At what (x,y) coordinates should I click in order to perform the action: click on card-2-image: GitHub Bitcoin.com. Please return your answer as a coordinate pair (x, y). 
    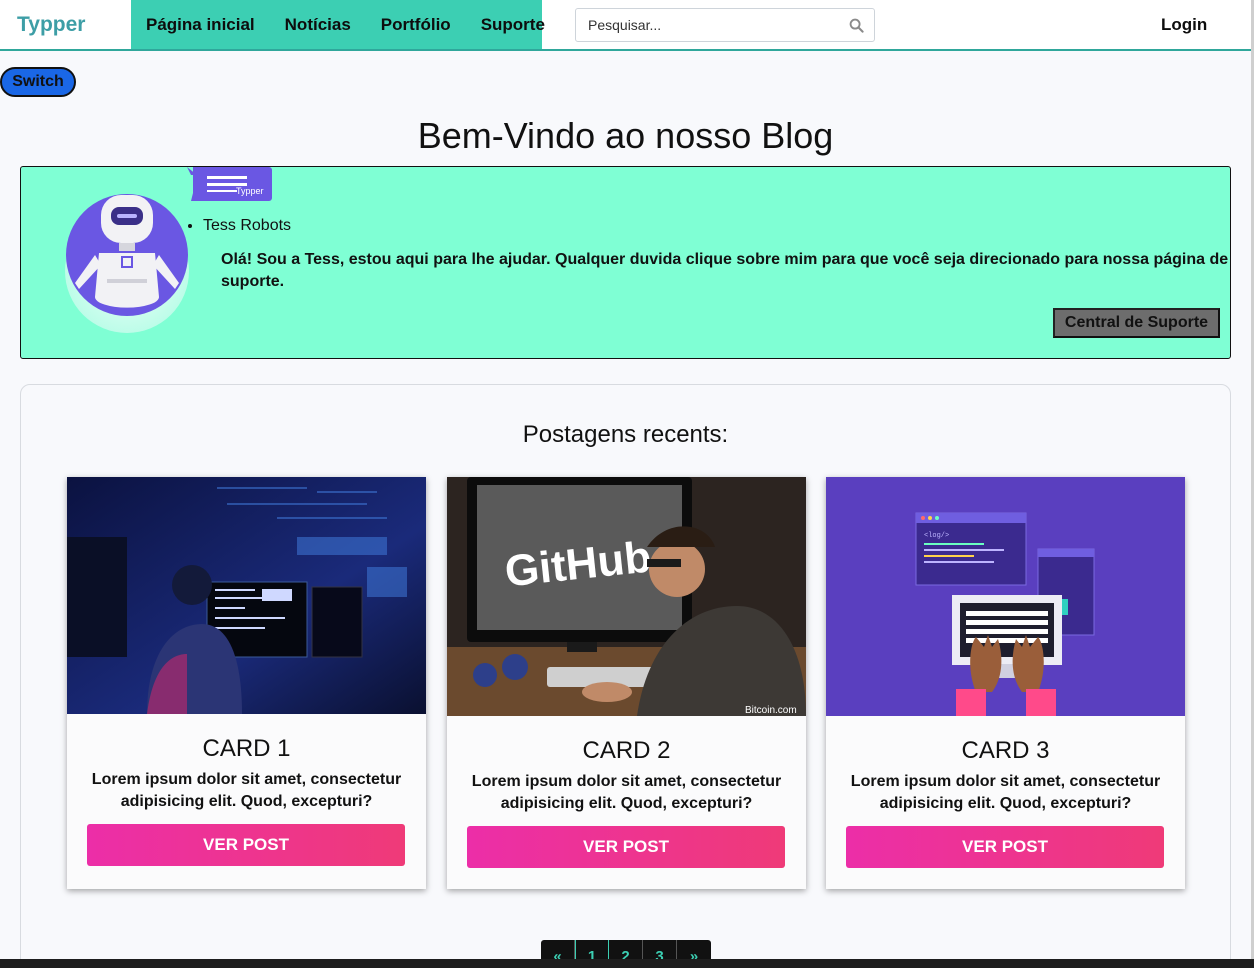
    Looking at the image, I should click on (626, 596).